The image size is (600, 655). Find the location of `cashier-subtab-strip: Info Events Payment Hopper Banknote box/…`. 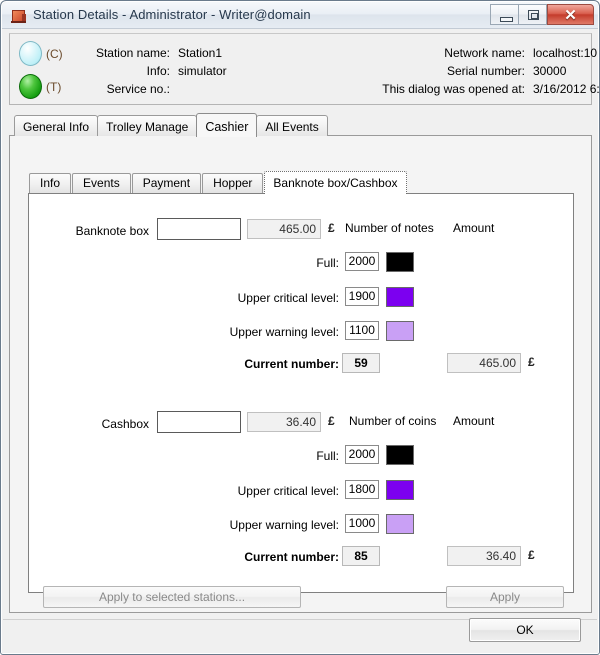

cashier-subtab-strip: Info Events Payment Hopper Banknote box/… is located at coordinates (218, 182).